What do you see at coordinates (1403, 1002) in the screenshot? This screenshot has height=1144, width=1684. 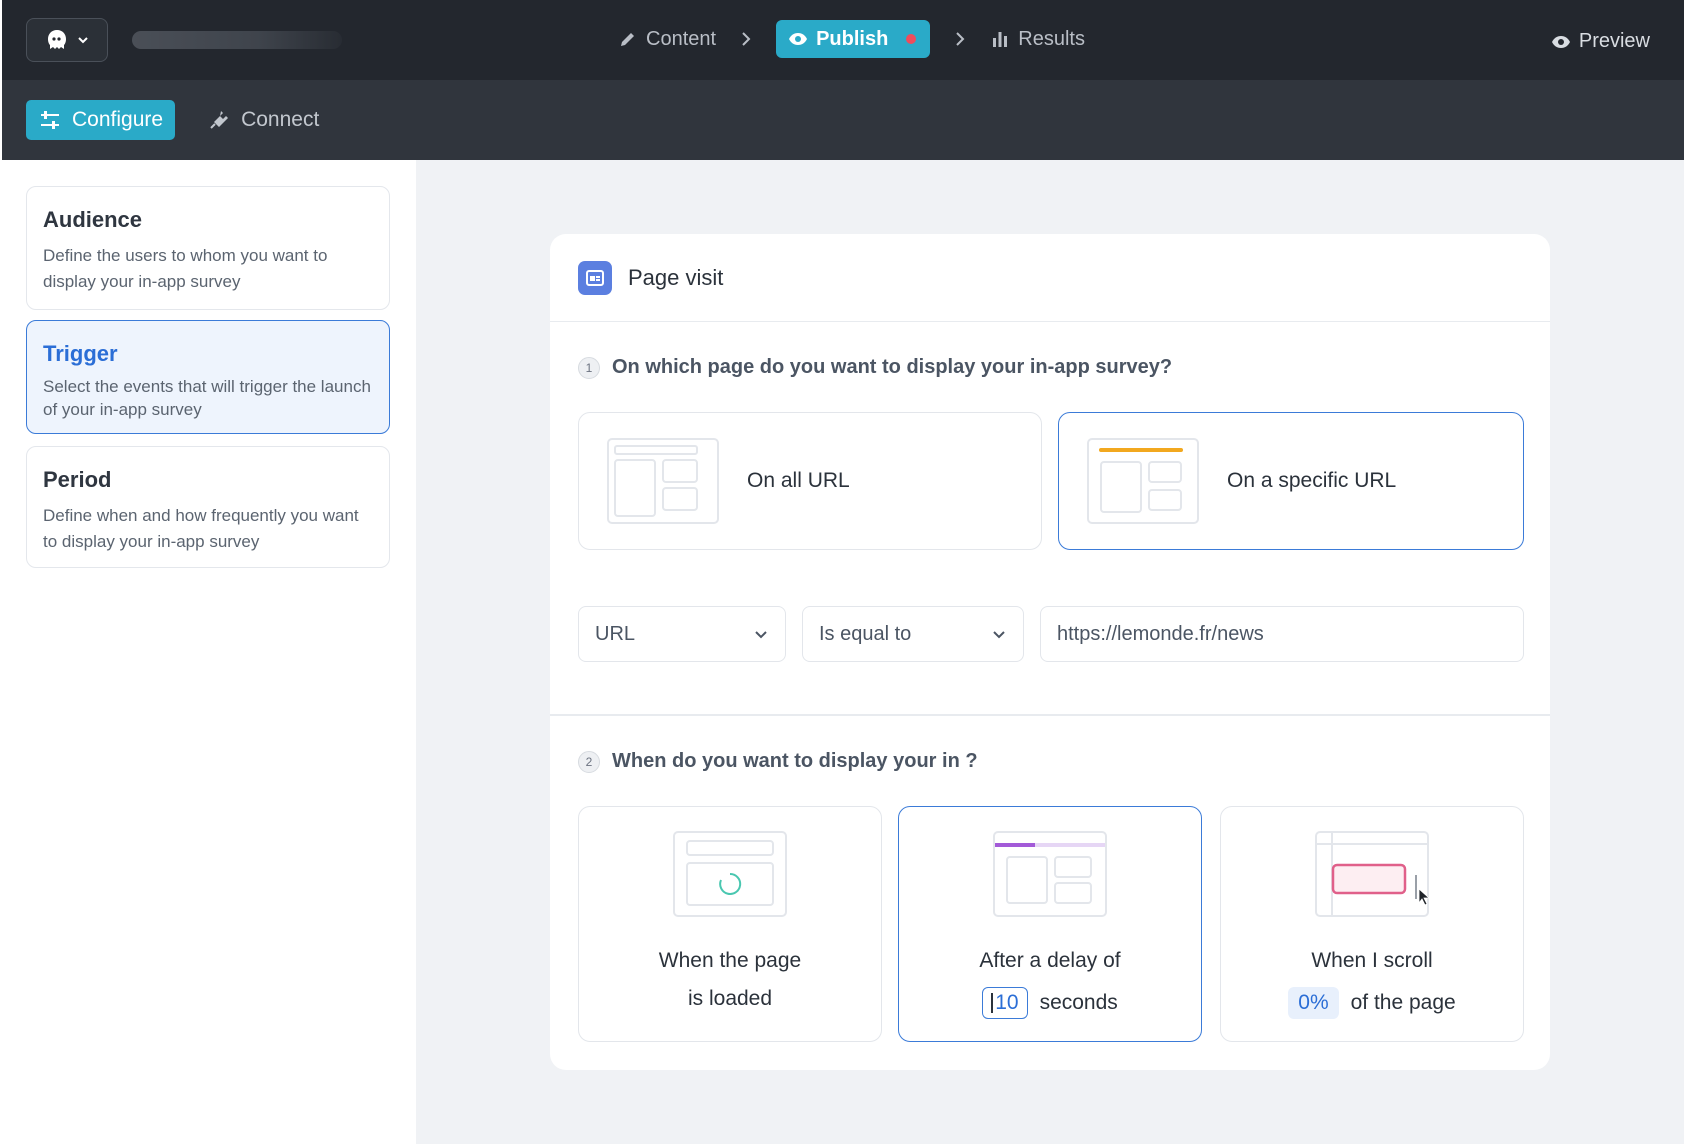 I see `scroll-suffix: of the page` at bounding box center [1403, 1002].